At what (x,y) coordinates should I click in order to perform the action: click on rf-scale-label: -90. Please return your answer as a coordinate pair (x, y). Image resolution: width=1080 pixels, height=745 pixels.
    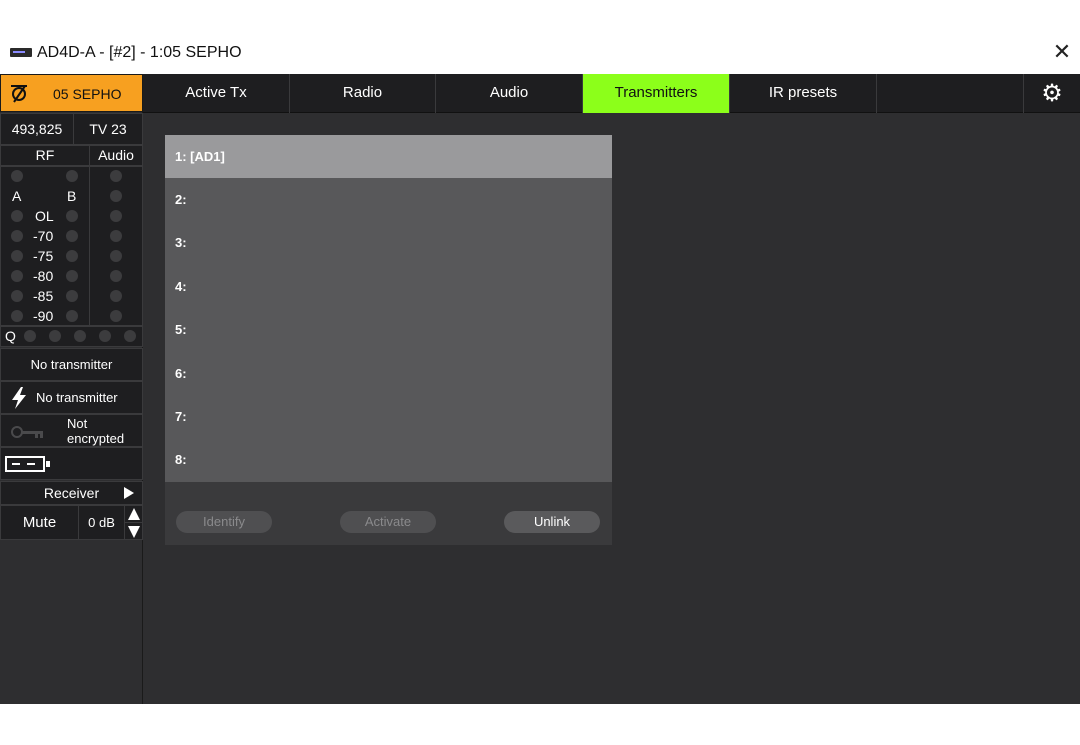
    Looking at the image, I should click on (43, 316).